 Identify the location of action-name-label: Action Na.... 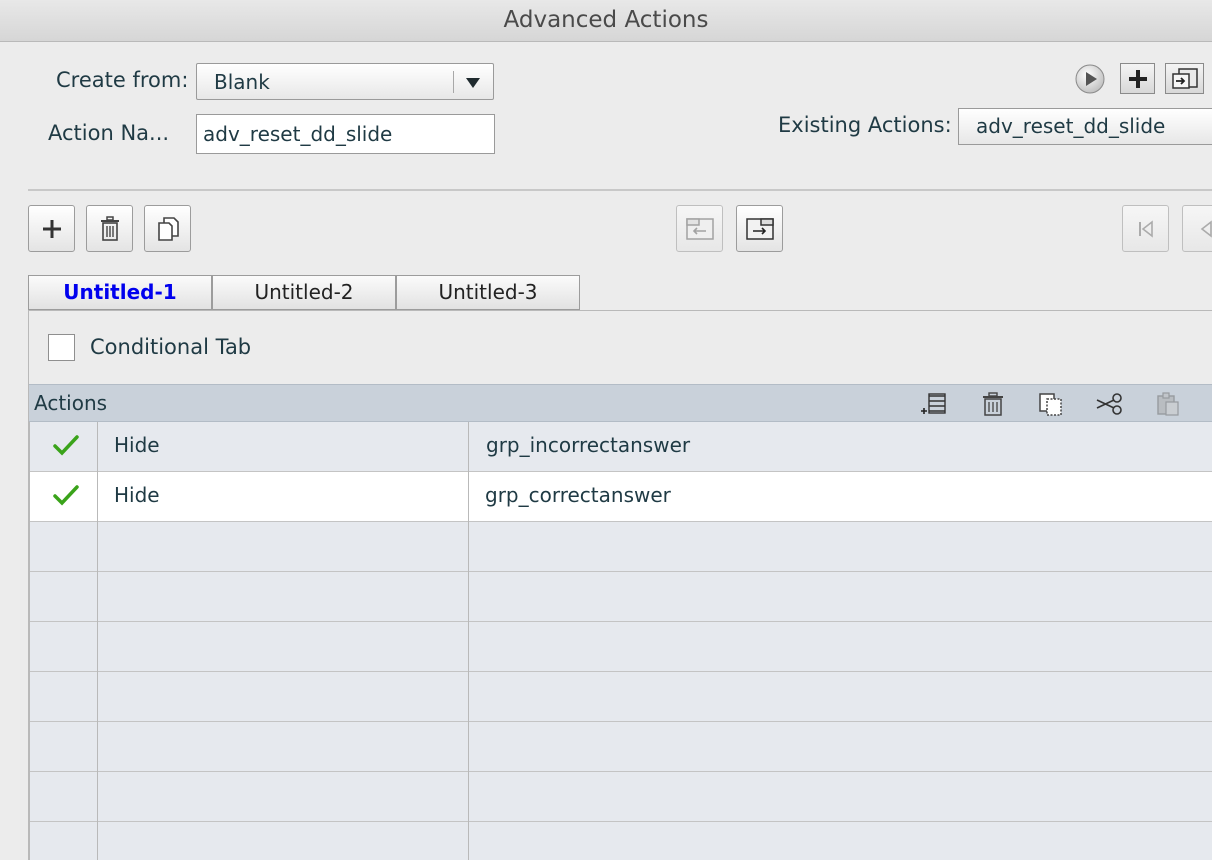
(109, 133).